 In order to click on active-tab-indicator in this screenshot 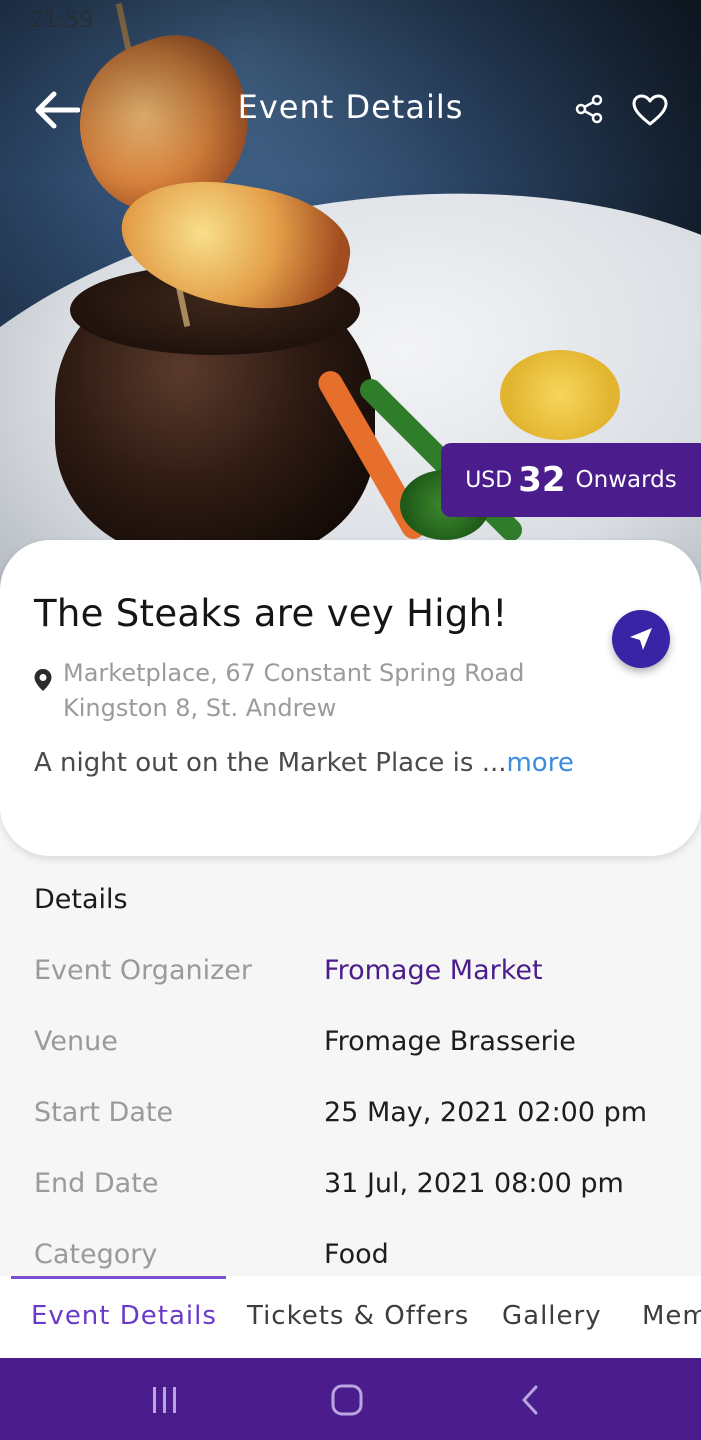, I will do `click(118, 1277)`.